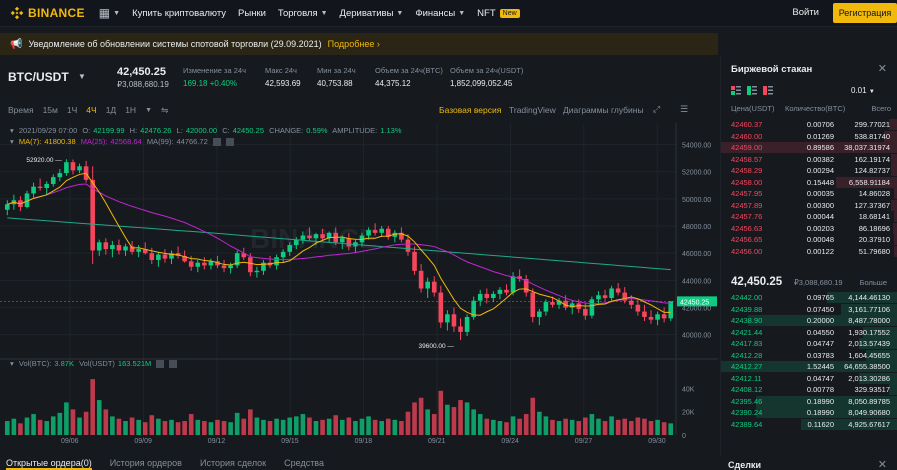 This screenshot has width=897, height=470. What do you see at coordinates (111, 110) in the screenshot?
I see `timeframe-4: 1Д` at bounding box center [111, 110].